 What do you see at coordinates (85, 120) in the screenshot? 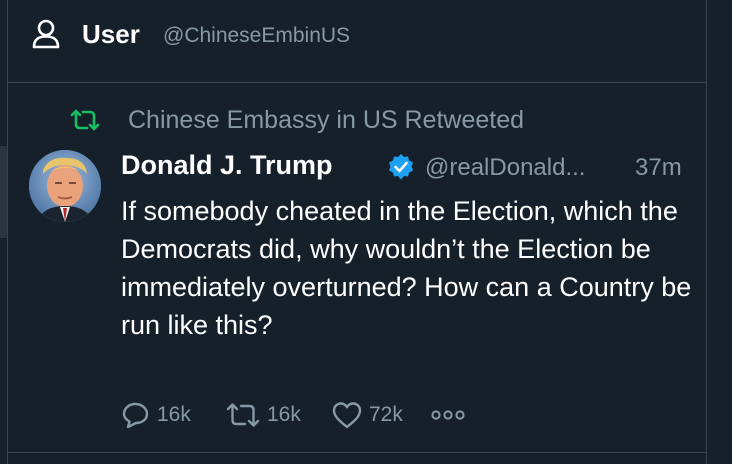
I see `retweet-icon` at bounding box center [85, 120].